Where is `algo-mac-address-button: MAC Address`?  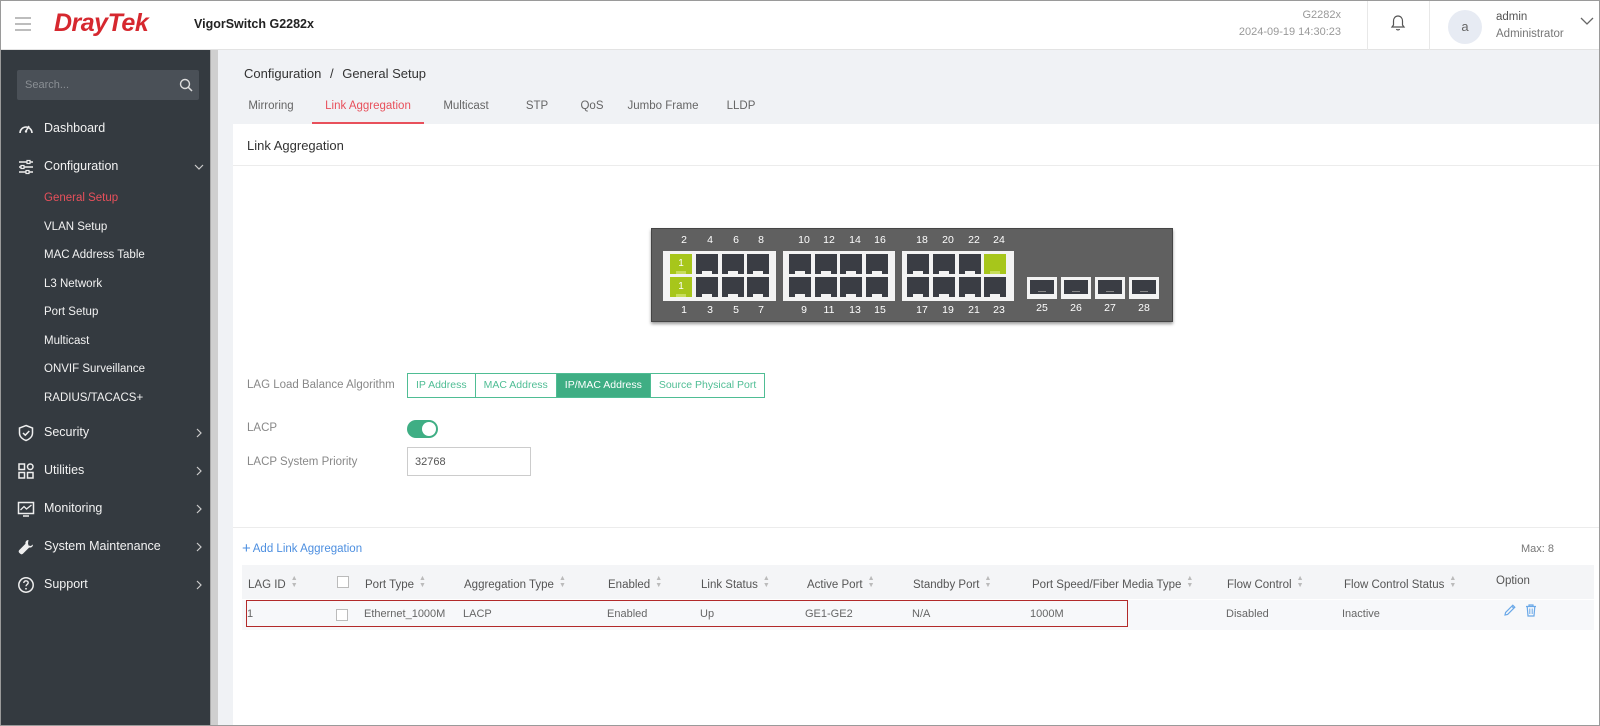 algo-mac-address-button: MAC Address is located at coordinates (515, 385).